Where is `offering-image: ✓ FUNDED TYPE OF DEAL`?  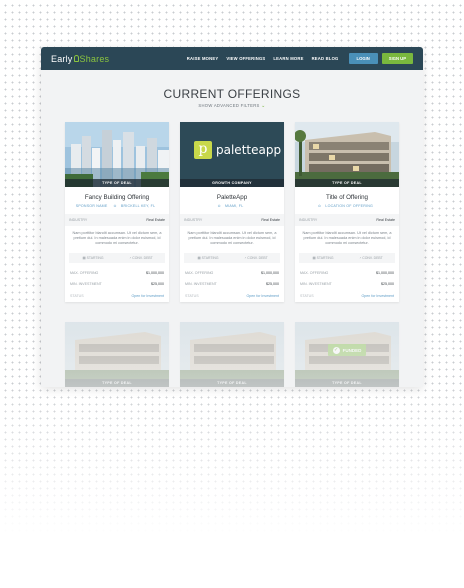 offering-image: ✓ FUNDED TYPE OF DEAL is located at coordinates (347, 354).